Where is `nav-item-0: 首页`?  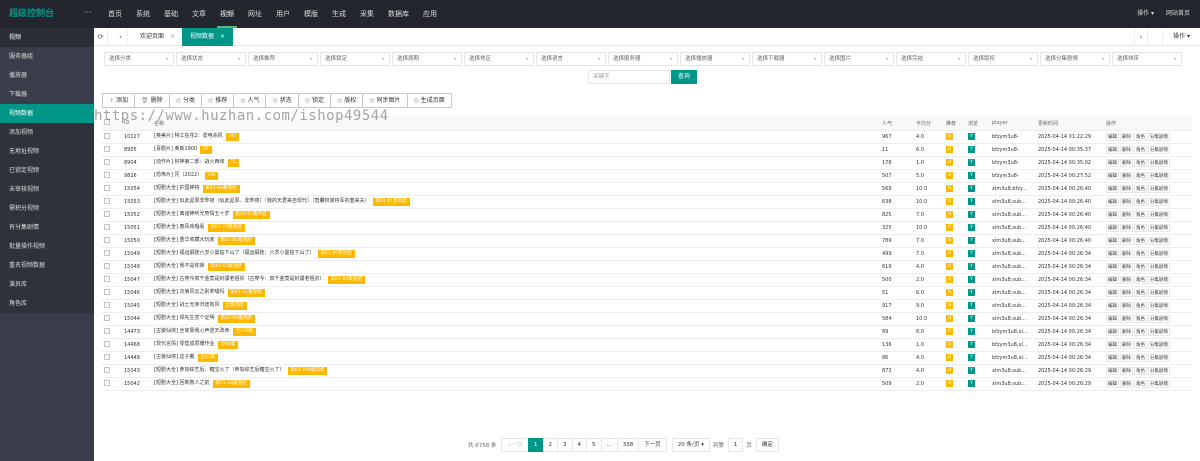 nav-item-0: 首页 is located at coordinates (115, 14).